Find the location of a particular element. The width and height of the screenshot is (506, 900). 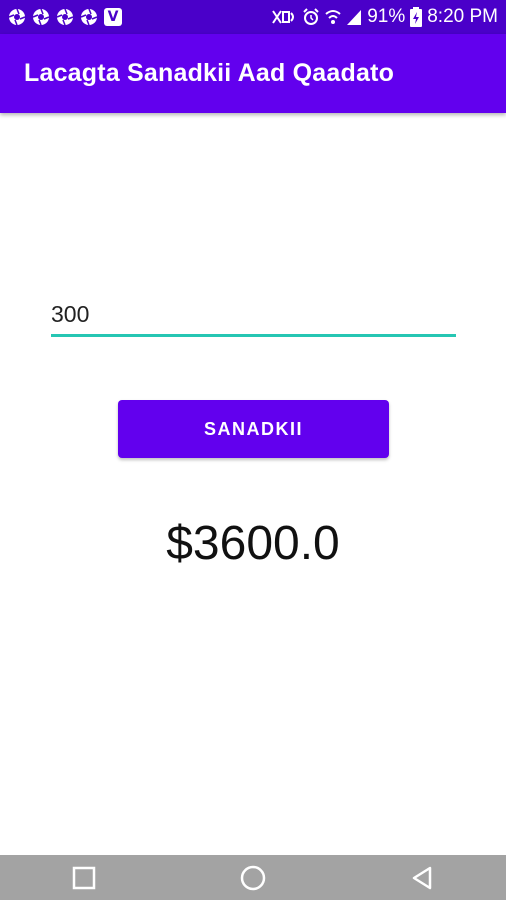

battery-percent: 91% is located at coordinates (386, 16).